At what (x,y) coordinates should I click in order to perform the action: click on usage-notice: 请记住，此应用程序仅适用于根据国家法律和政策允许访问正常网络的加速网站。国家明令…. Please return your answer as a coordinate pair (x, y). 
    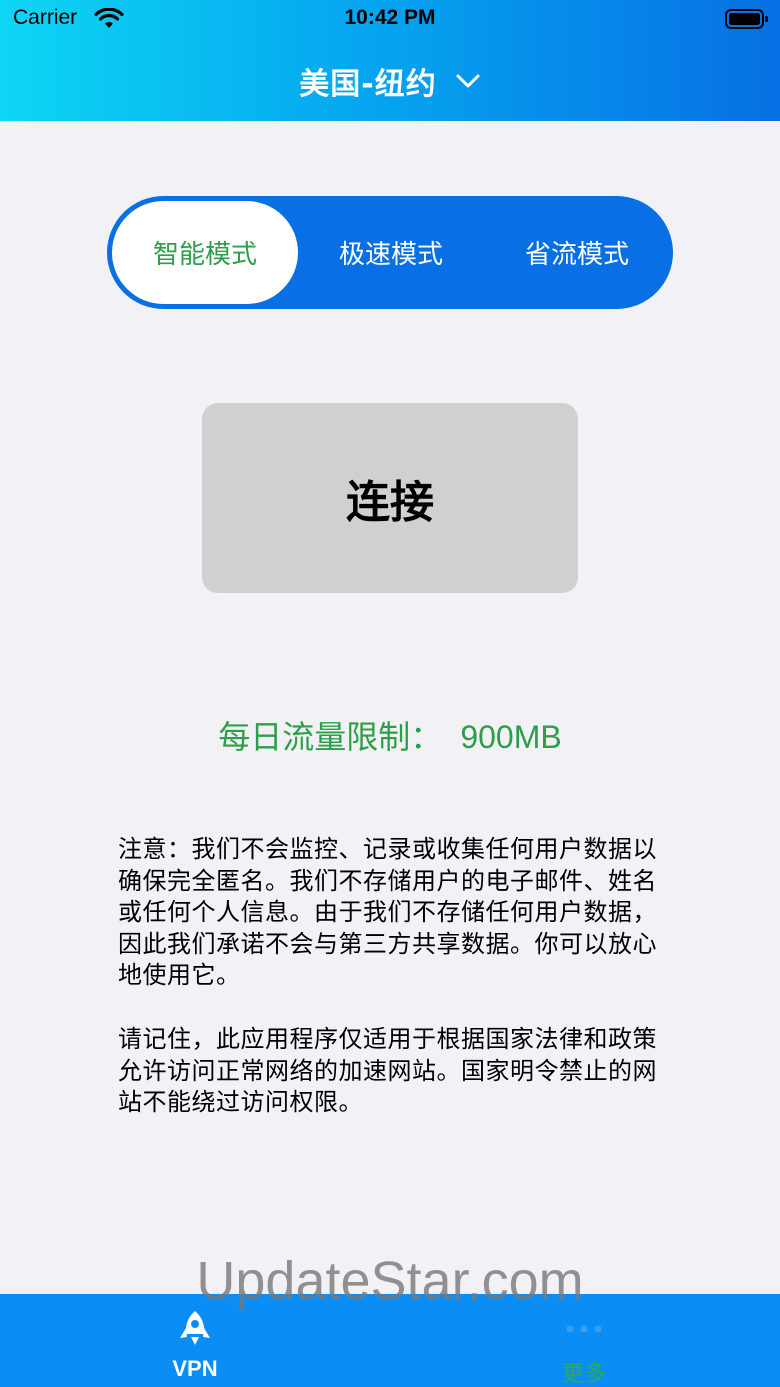
    Looking at the image, I should click on (387, 1070).